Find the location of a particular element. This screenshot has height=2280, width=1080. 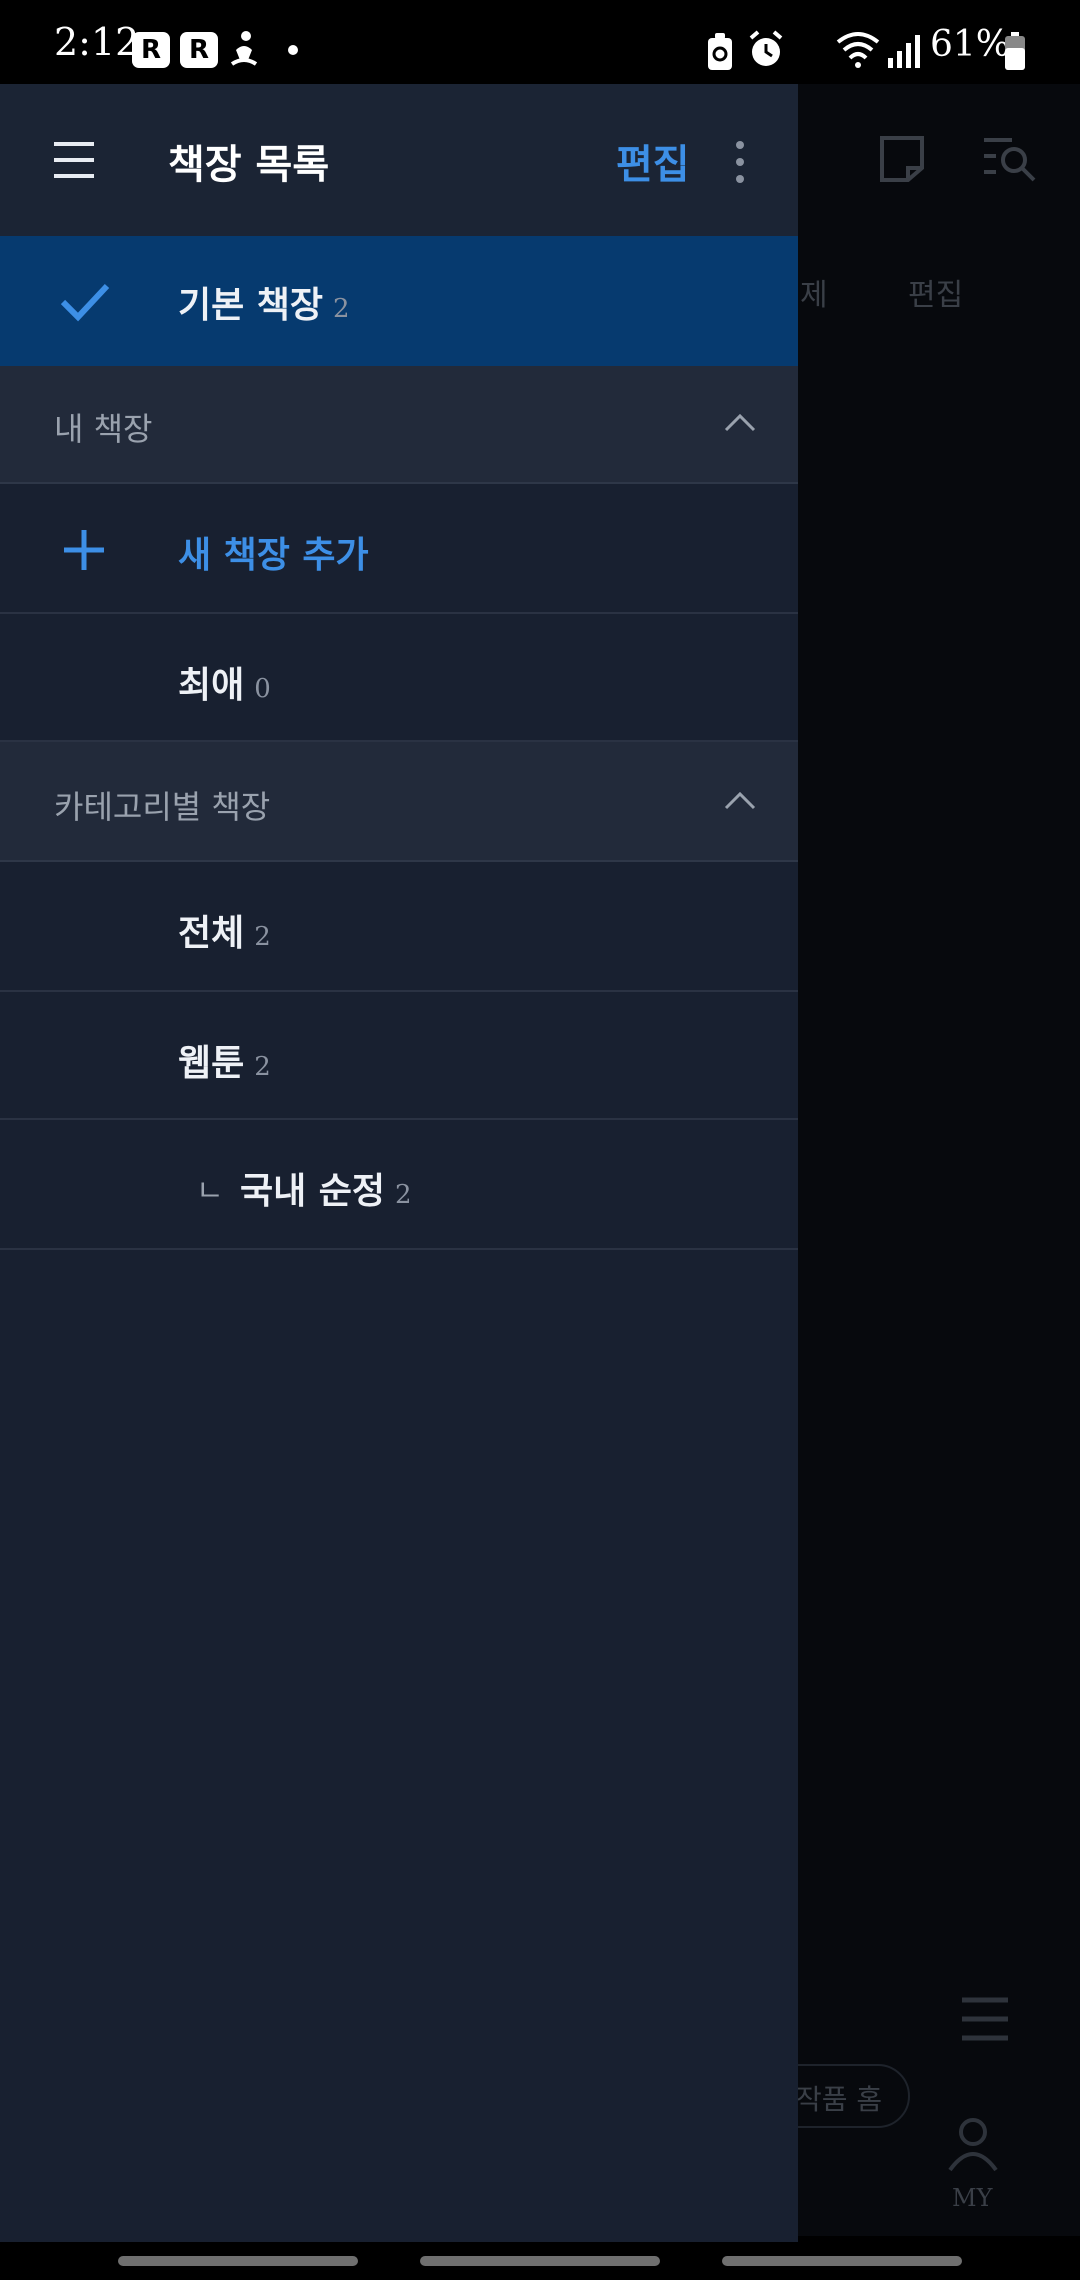

section-category-shelves: 카테고리별 책장 is located at coordinates (399, 802).